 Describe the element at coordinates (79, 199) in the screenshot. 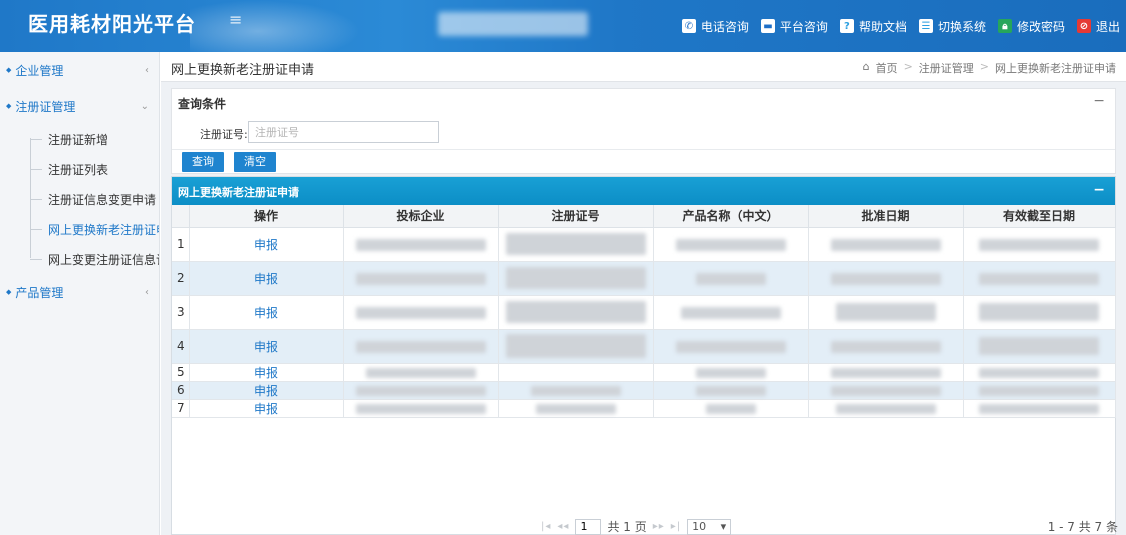

I see `sidebar-item-info-change: 注册证信息变更申请` at that location.